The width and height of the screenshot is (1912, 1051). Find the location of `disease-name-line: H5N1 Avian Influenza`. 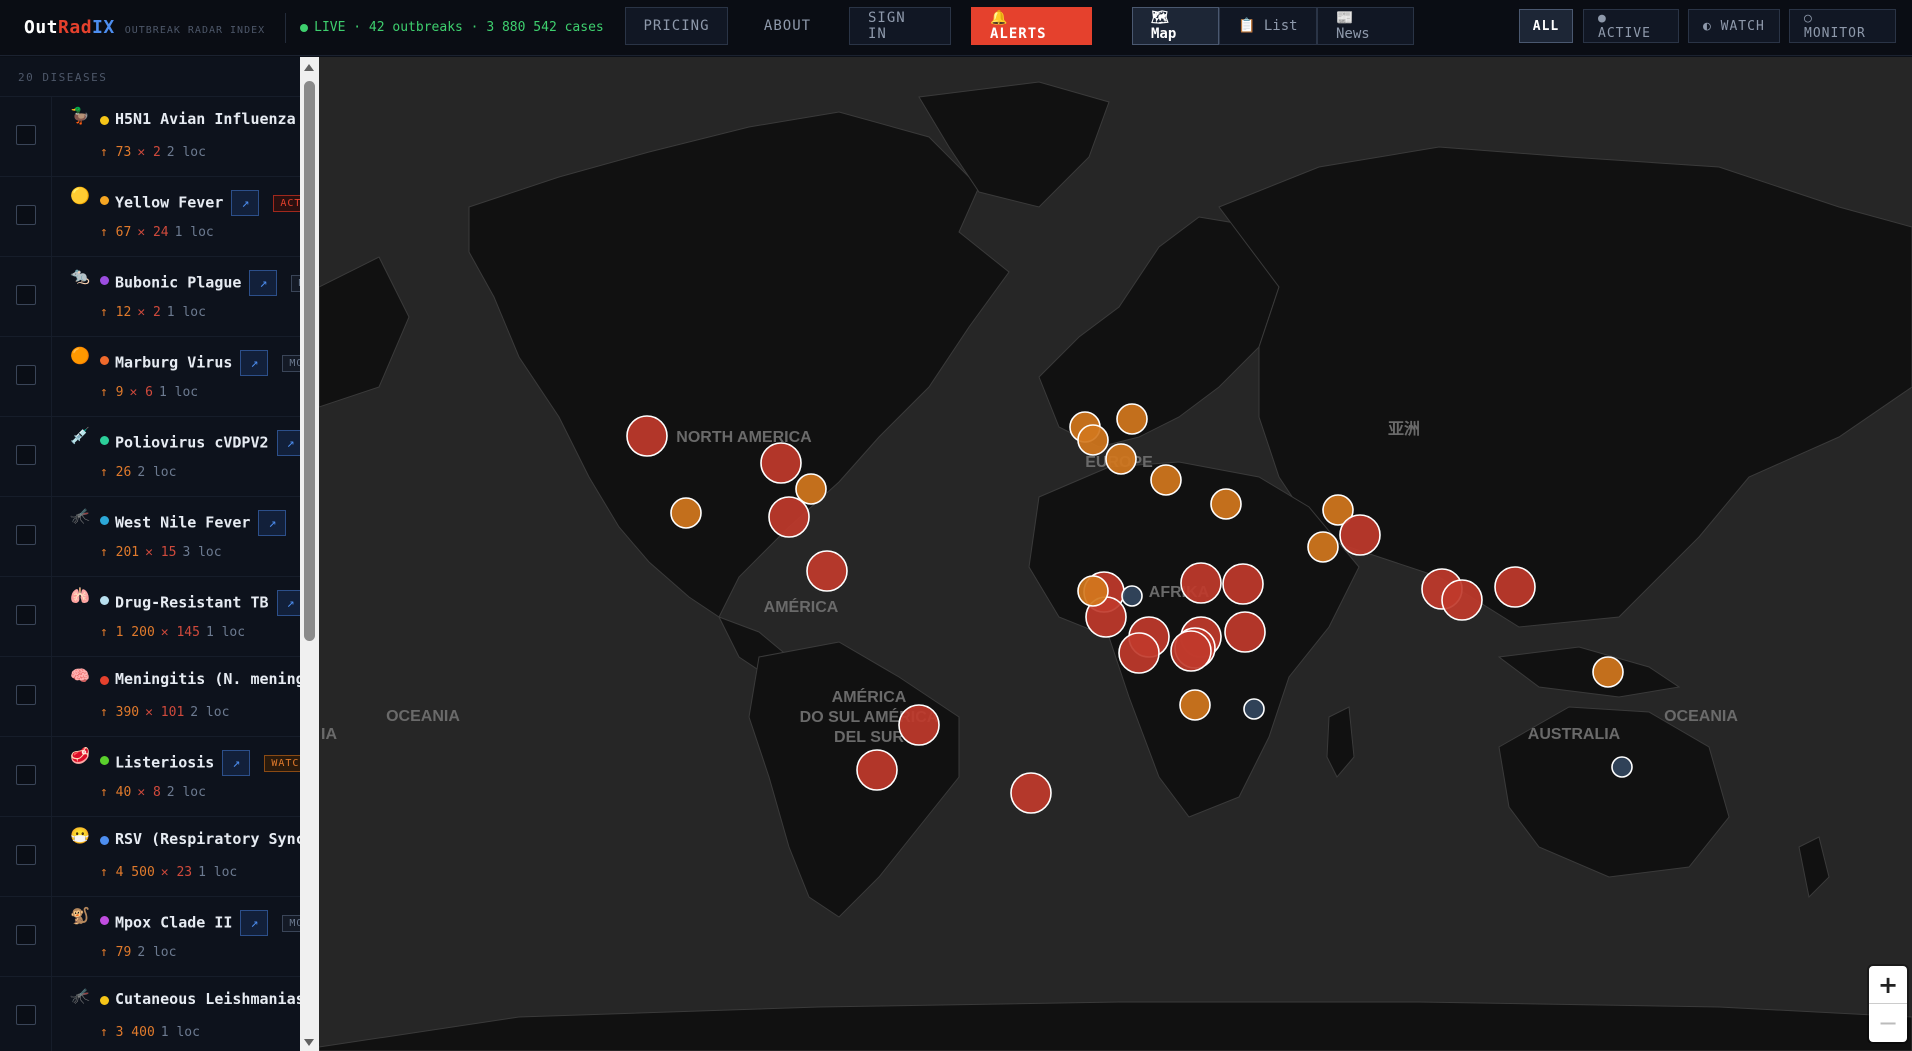

disease-name-line: H5N1 Avian Influenza is located at coordinates (205, 119).